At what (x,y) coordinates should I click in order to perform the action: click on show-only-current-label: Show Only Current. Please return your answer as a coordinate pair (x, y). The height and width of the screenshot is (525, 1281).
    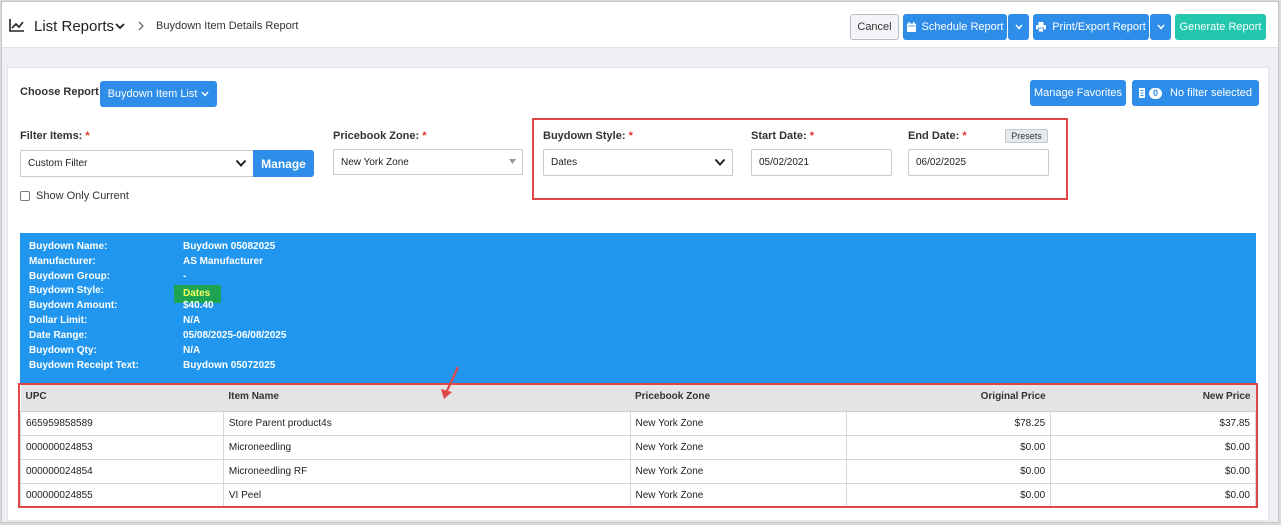
    Looking at the image, I should click on (82, 196).